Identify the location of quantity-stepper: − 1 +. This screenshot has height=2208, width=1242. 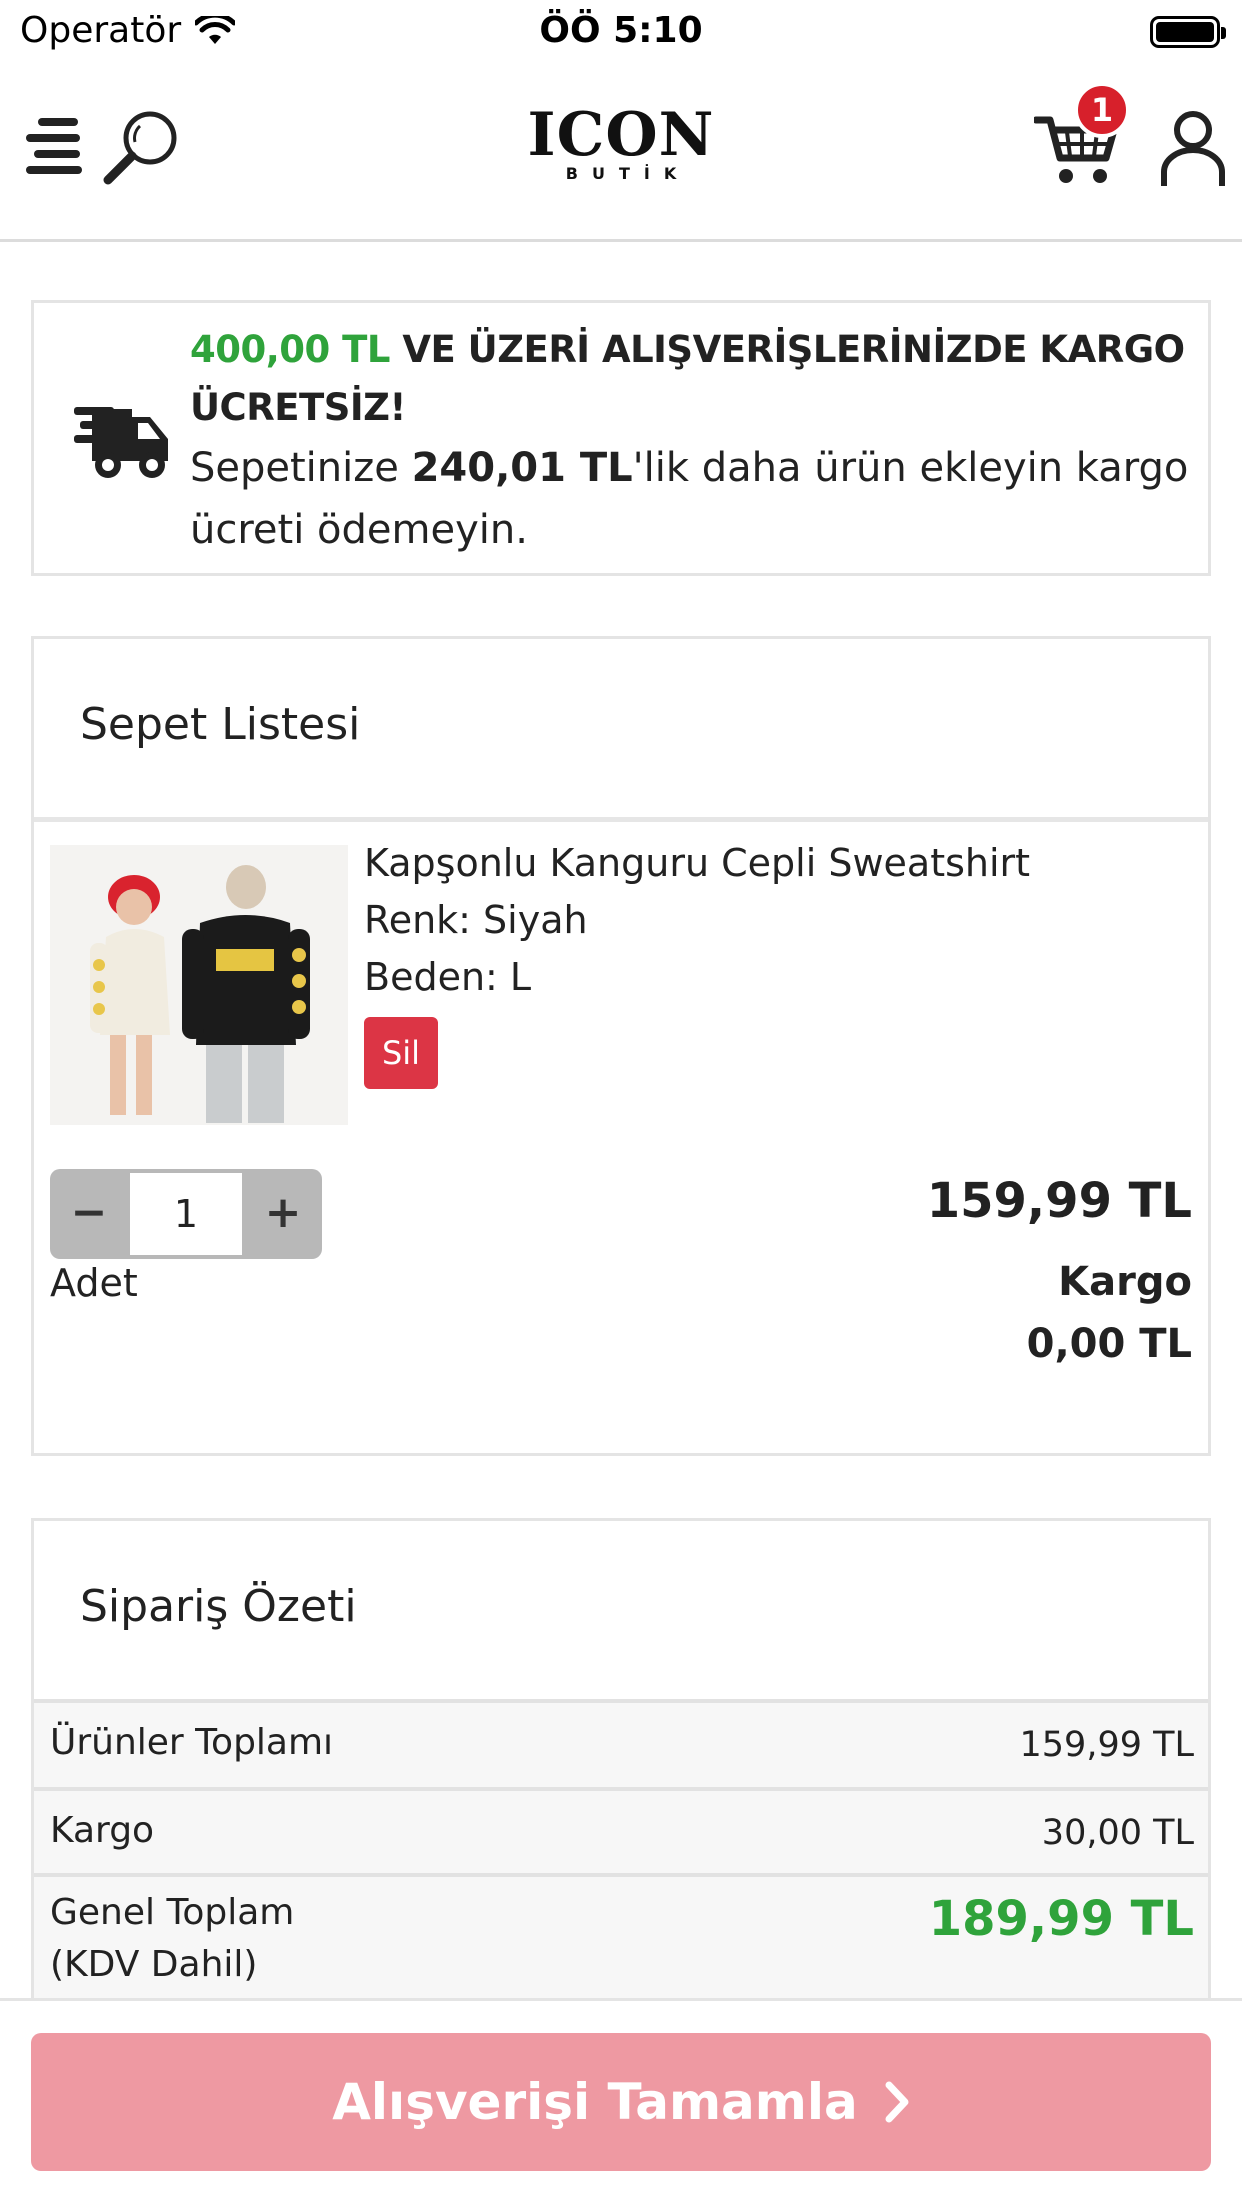
(186, 1214).